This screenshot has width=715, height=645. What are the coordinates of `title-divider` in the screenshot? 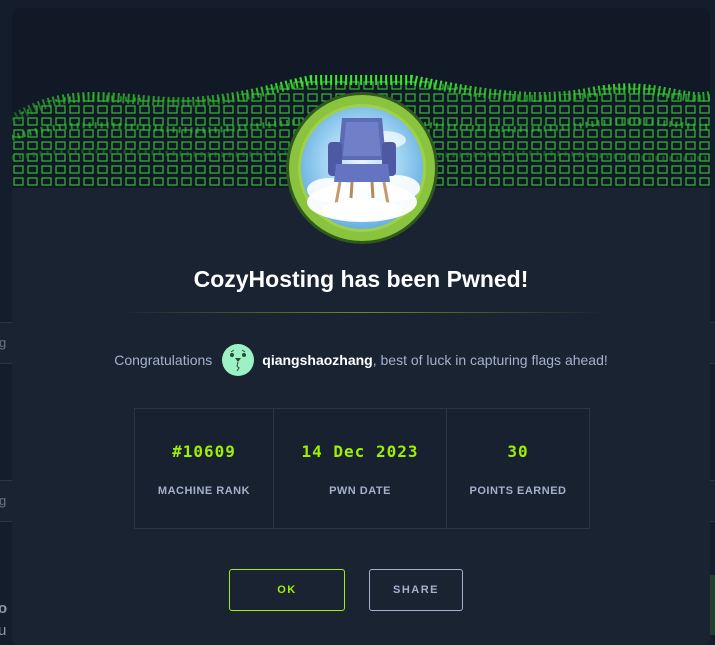 It's located at (362, 312).